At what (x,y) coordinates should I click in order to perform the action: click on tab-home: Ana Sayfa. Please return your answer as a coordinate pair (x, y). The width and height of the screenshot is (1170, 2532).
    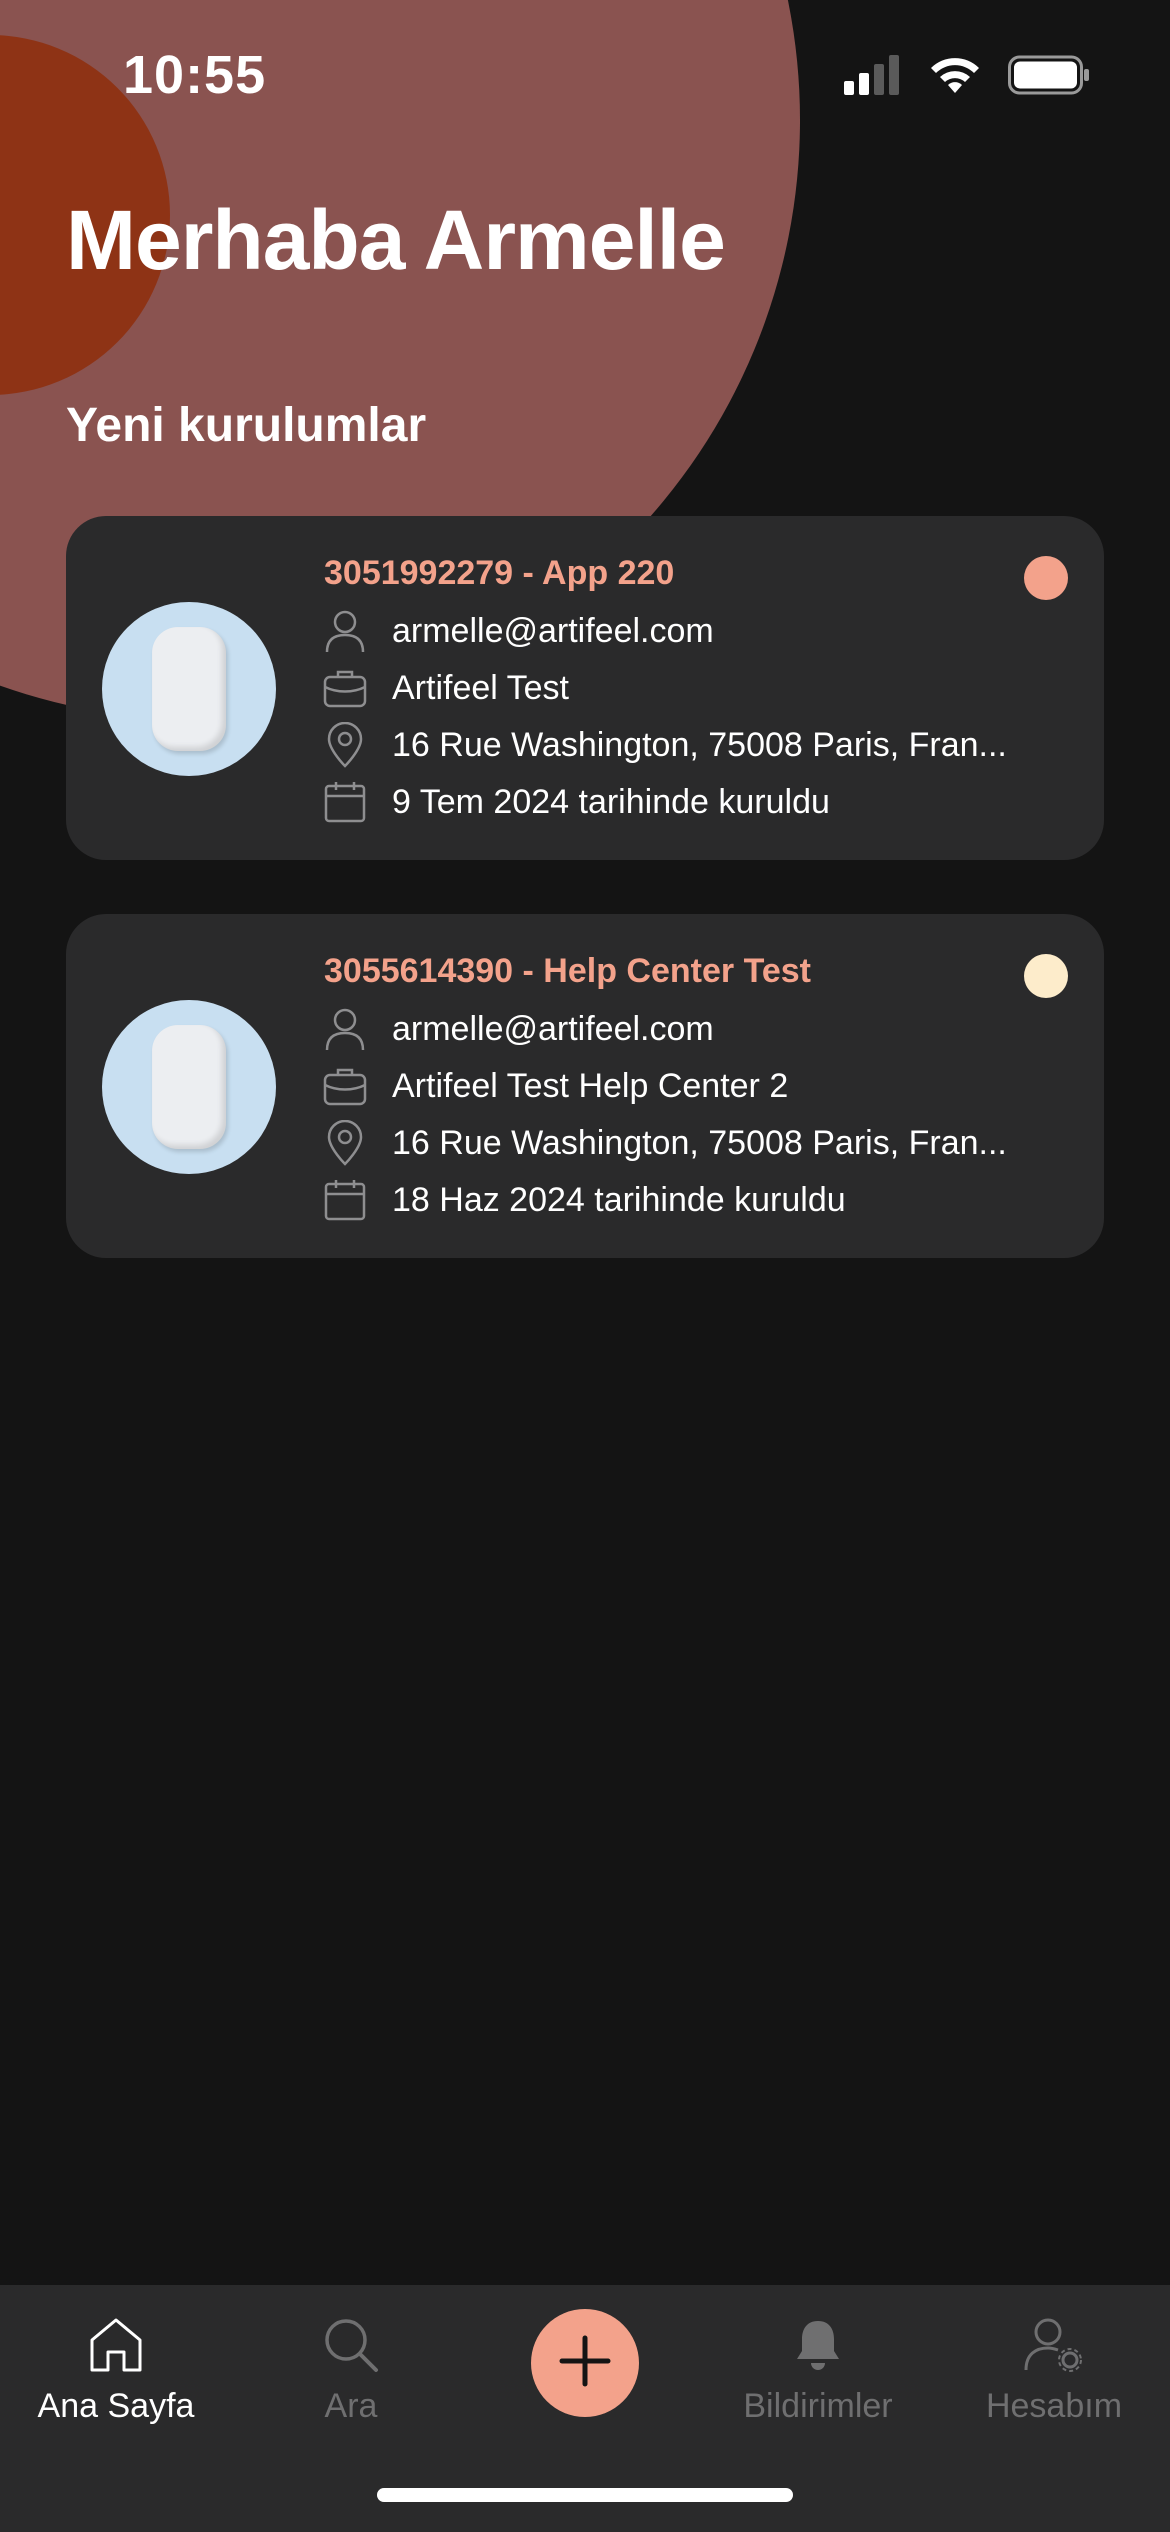
    Looking at the image, I should click on (116, 2366).